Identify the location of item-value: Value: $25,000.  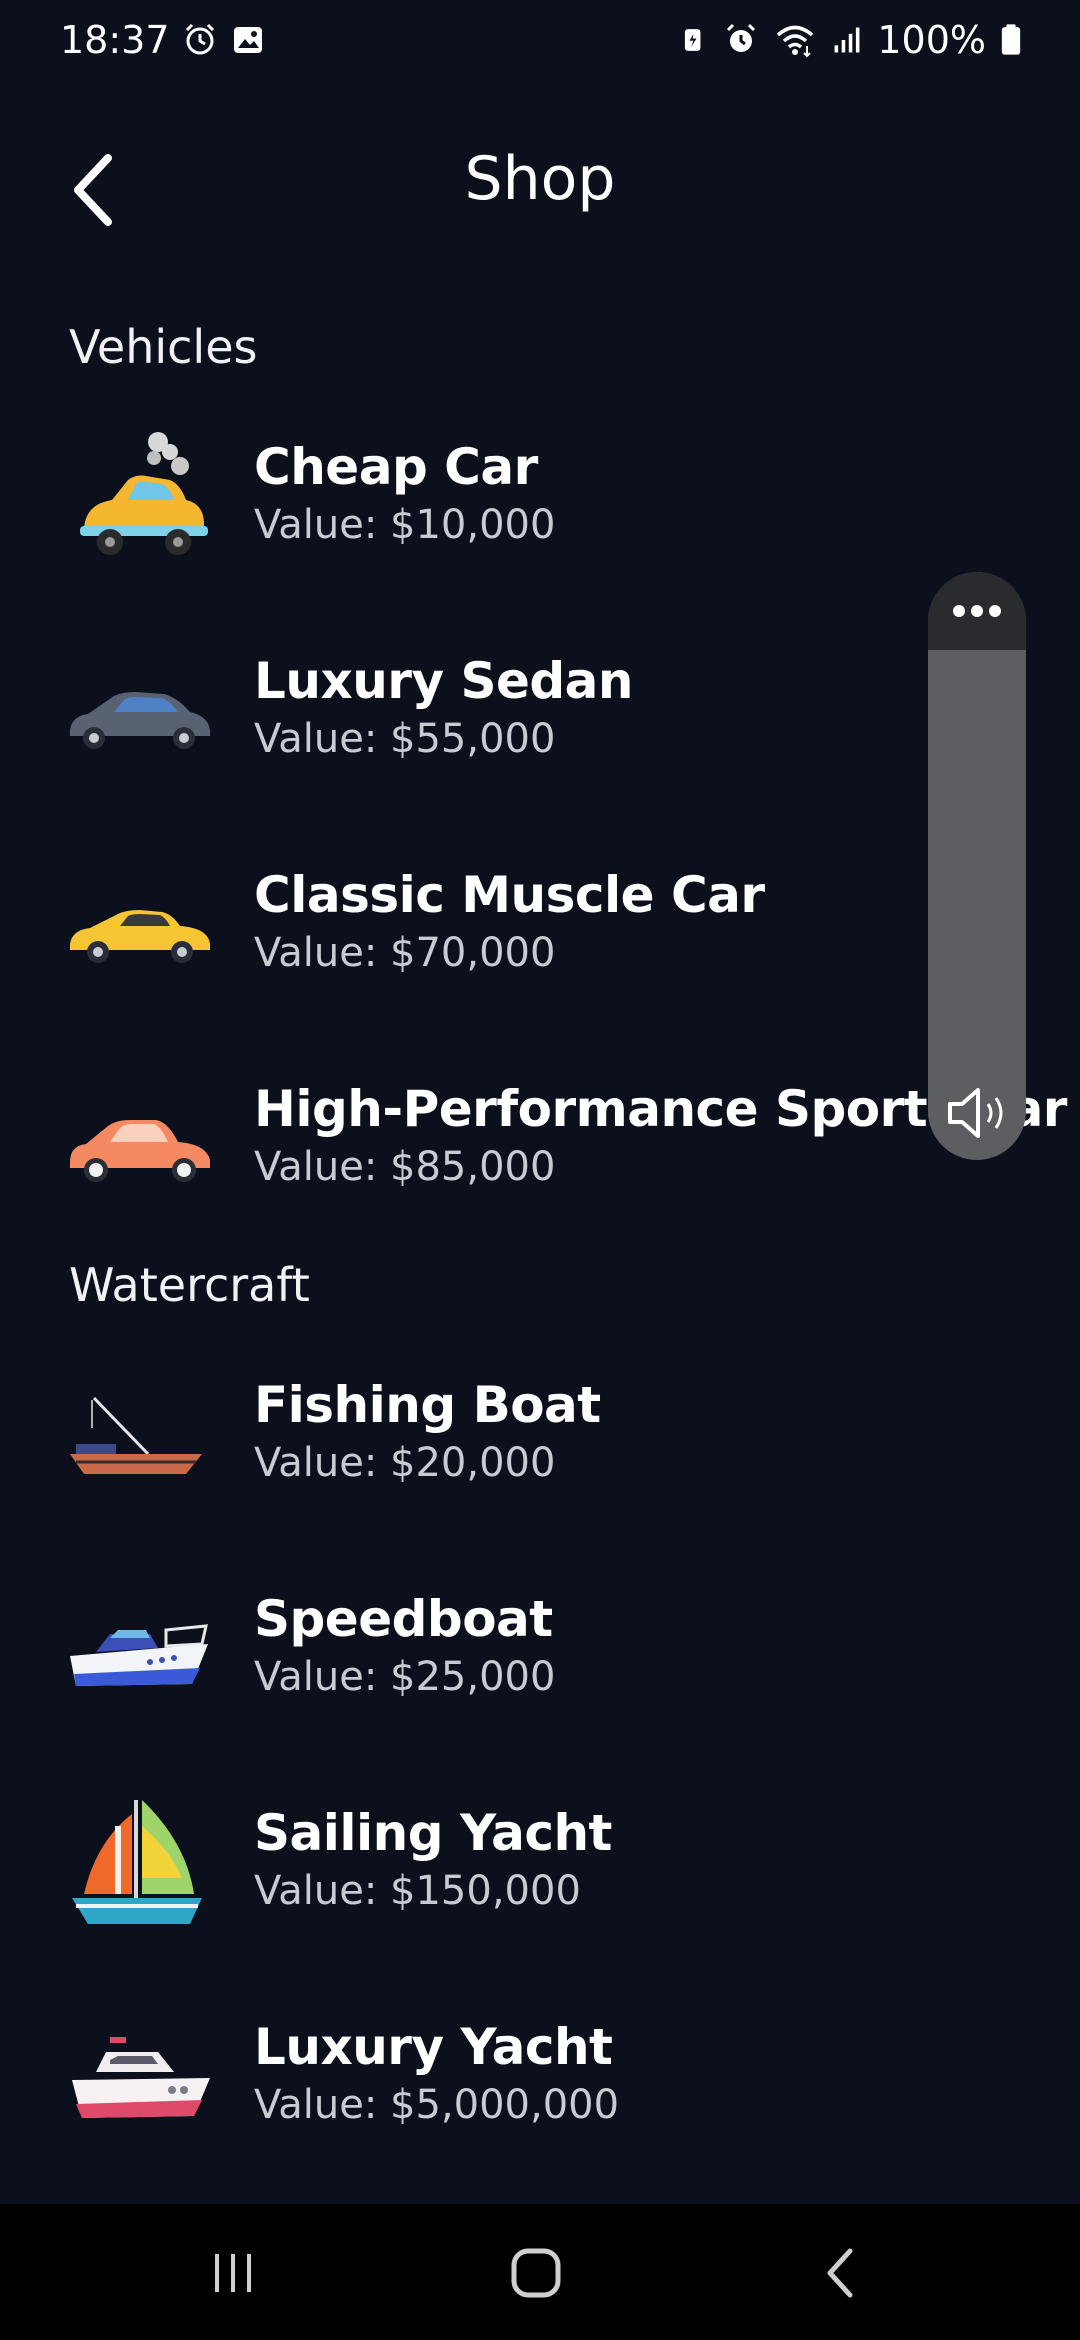
(405, 1677).